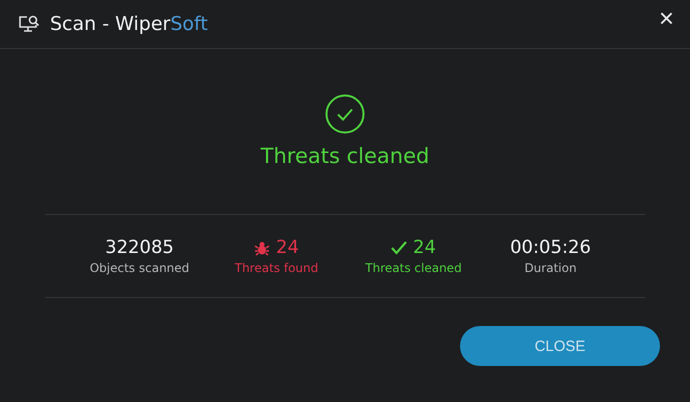 This screenshot has height=402, width=690. I want to click on stat-label: Duration, so click(550, 268).